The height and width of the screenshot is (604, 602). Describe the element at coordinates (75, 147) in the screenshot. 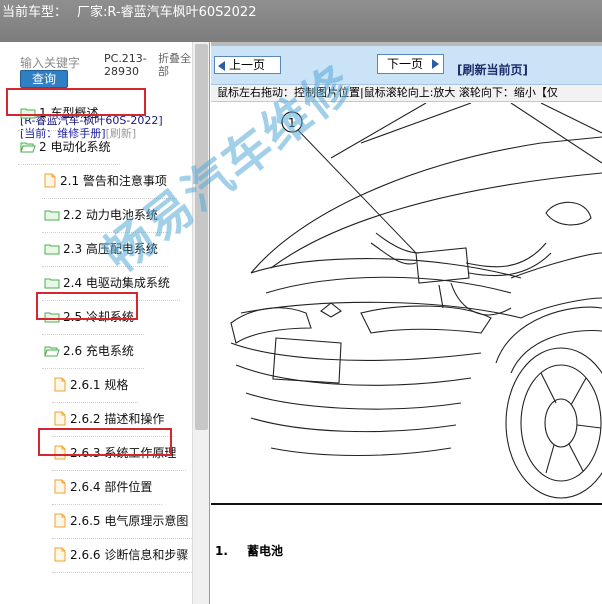

I see `tree-item-label: 2 电动化系统` at that location.